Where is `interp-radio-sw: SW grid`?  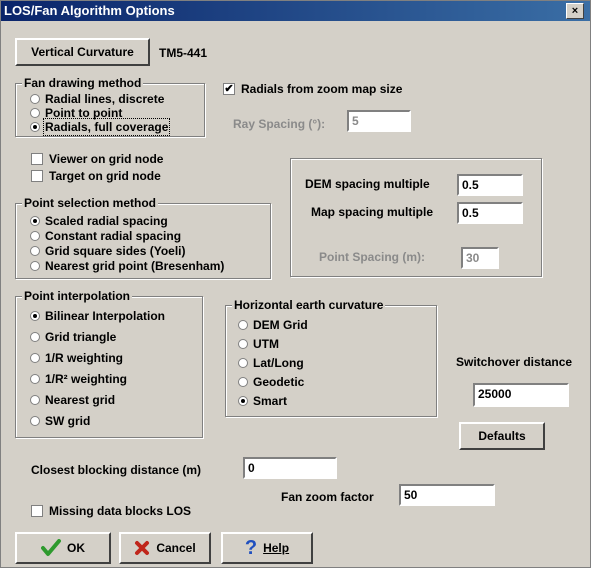
interp-radio-sw: SW grid is located at coordinates (60, 421).